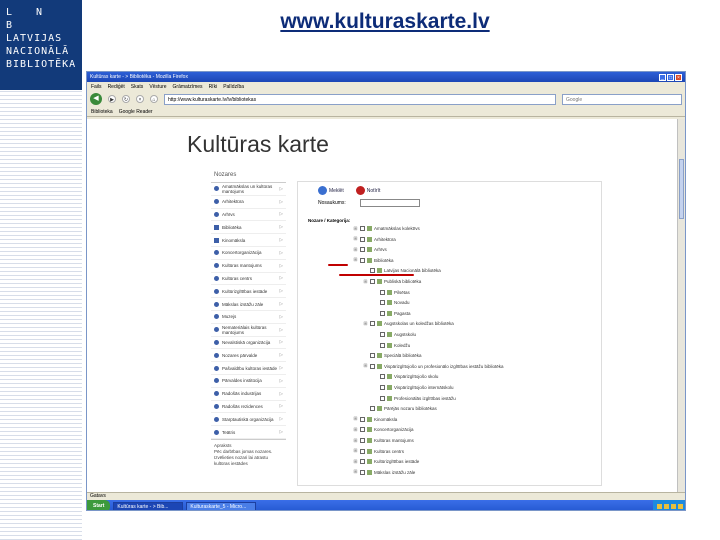  What do you see at coordinates (248, 304) in the screenshot?
I see `sidebar-item: Mākslas izstāžu zāle ▷` at bounding box center [248, 304].